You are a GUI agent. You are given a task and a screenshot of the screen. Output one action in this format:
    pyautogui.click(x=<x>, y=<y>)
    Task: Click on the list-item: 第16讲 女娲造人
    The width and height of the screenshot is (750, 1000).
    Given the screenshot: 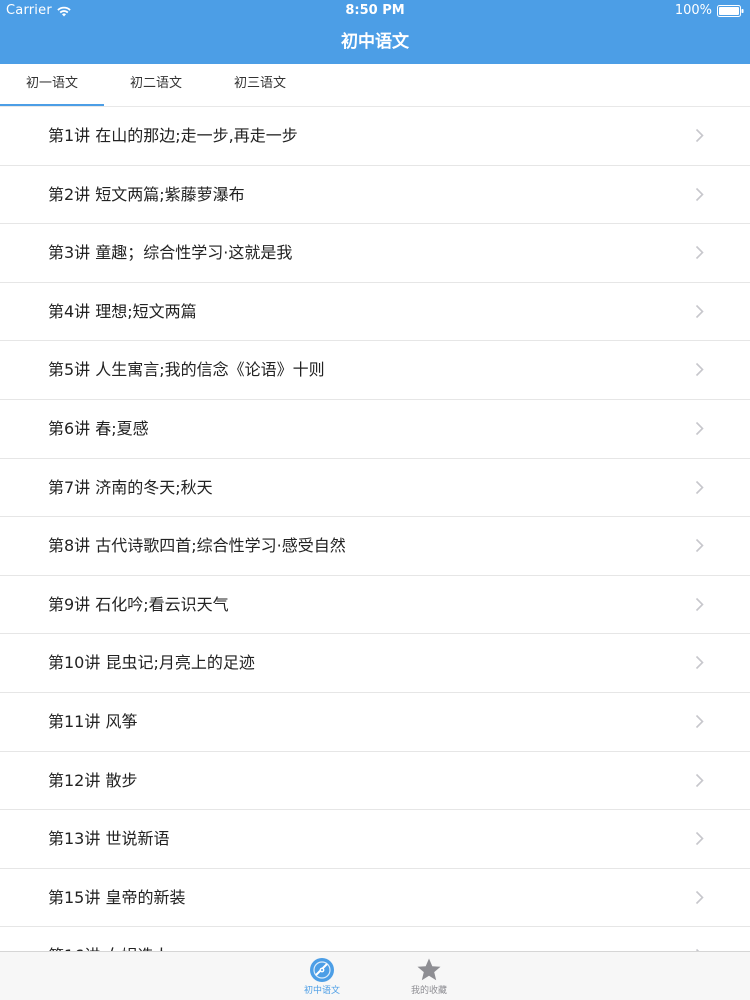 What is the action you would take?
    pyautogui.click(x=375, y=939)
    